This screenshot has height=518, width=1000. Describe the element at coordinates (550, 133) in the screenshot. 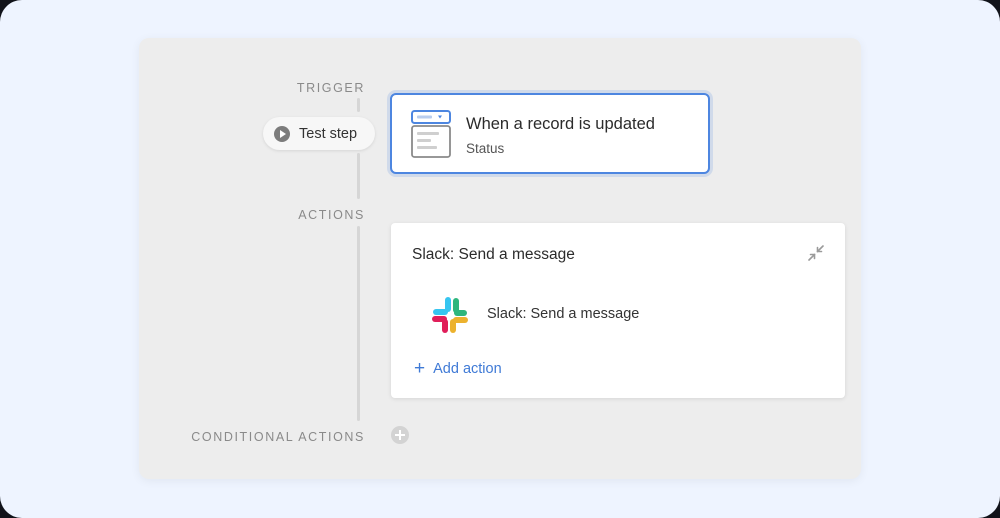

I see `trigger-card: When a record is updated Status` at that location.